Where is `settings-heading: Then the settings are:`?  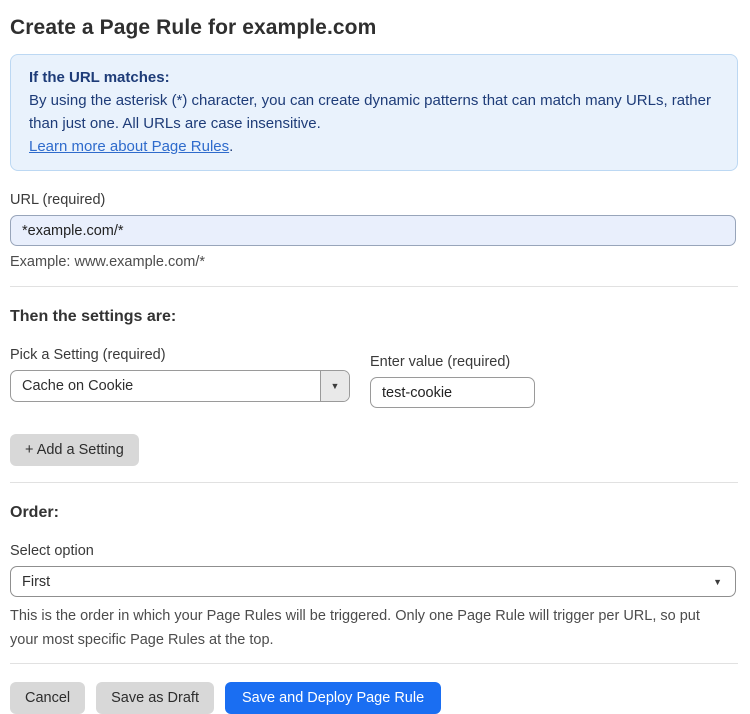 settings-heading: Then the settings are: is located at coordinates (93, 316).